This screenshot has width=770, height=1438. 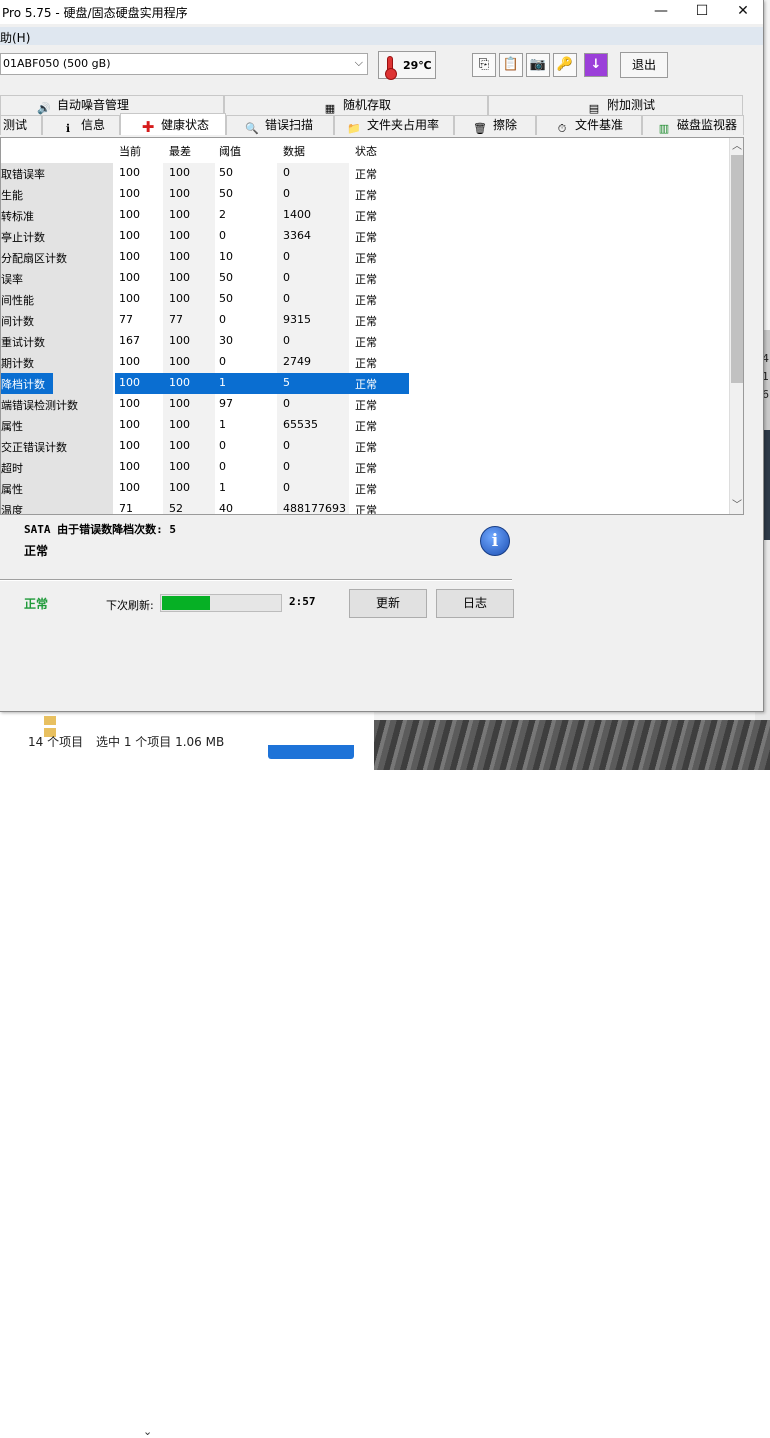 I want to click on table-row: 端错误检测计数 100 100 97 0 正常, so click(x=366, y=404).